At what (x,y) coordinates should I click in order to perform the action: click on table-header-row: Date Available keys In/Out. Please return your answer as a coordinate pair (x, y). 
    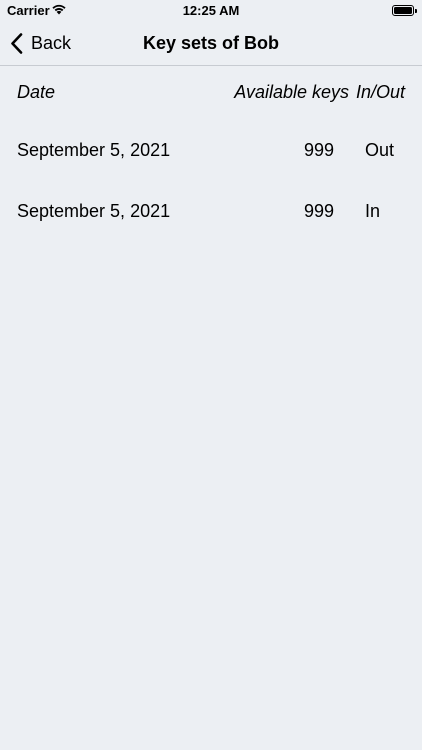
    Looking at the image, I should click on (211, 93).